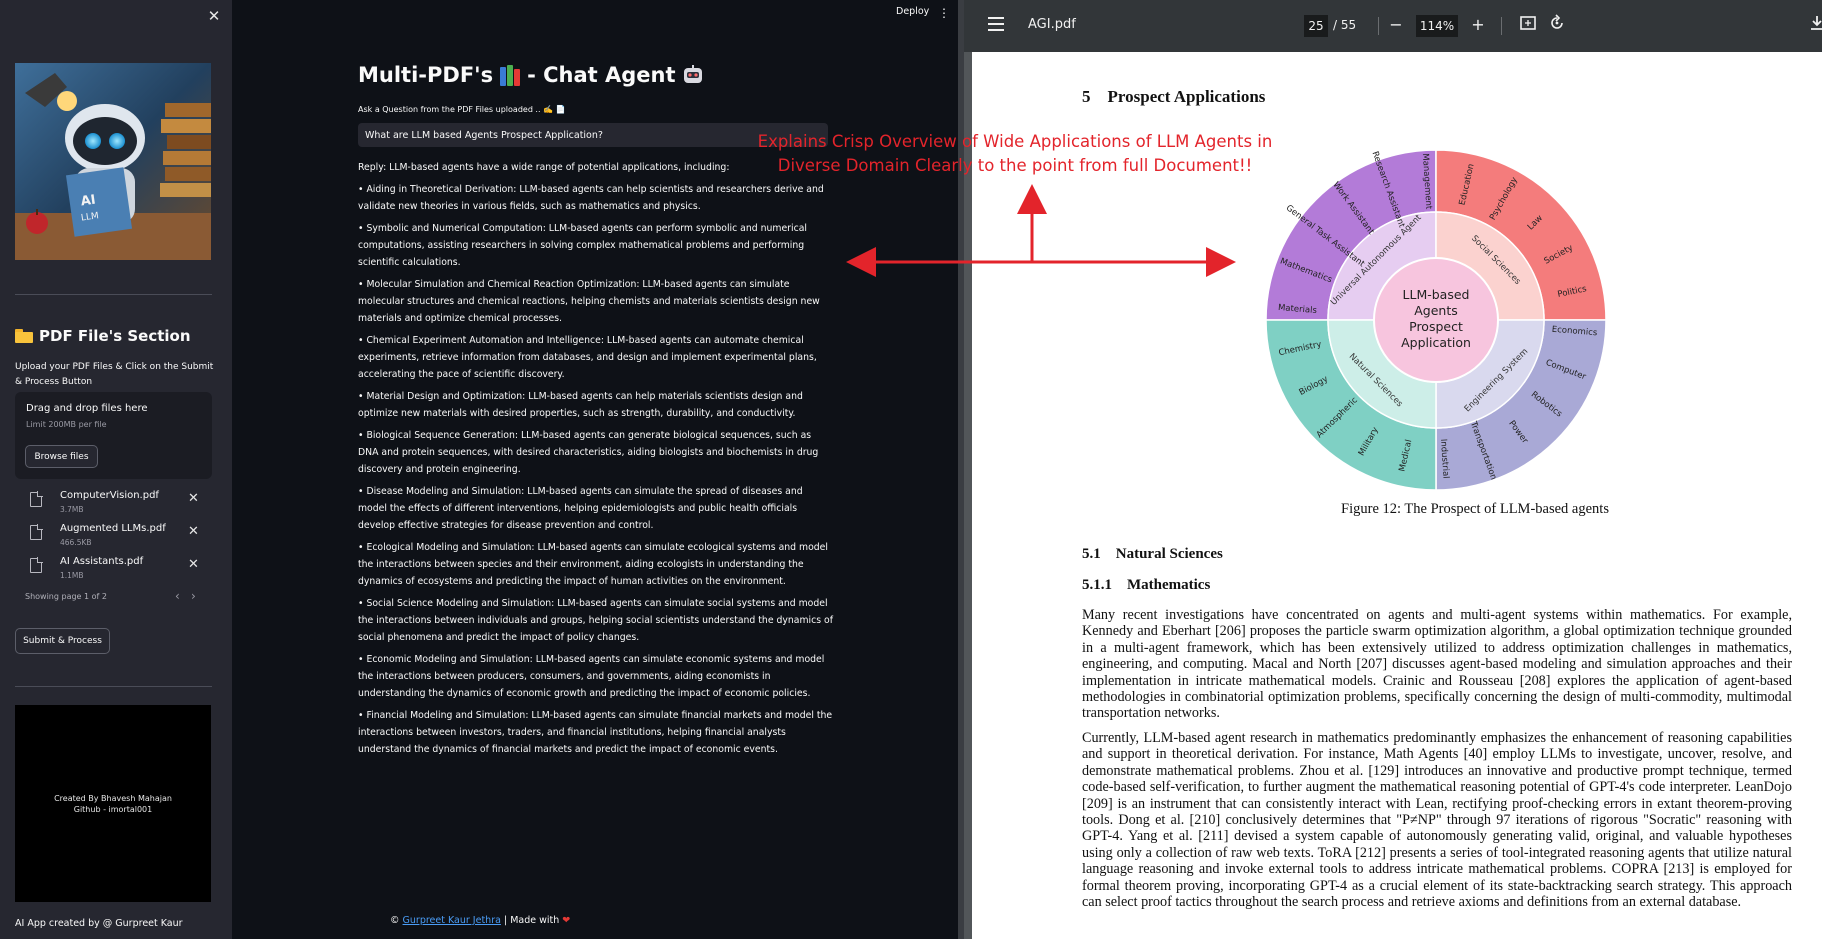 Image resolution: width=1822 pixels, height=939 pixels. What do you see at coordinates (177, 596) in the screenshot?
I see `chevron-left-icon: ‹` at bounding box center [177, 596].